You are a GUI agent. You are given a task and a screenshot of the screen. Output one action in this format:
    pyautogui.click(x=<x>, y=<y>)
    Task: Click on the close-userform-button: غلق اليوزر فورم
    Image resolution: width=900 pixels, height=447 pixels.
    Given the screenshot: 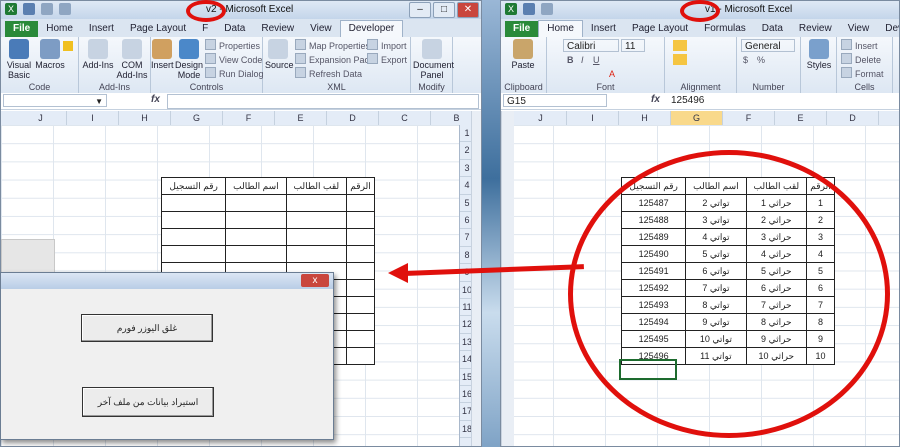 What is the action you would take?
    pyautogui.click(x=147, y=328)
    